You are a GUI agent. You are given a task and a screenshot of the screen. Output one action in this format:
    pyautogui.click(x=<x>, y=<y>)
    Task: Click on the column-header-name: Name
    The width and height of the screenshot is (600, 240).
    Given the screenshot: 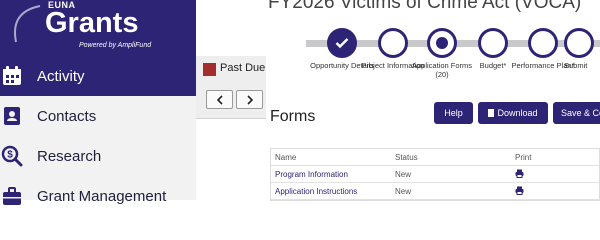 What is the action you would take?
    pyautogui.click(x=286, y=157)
    